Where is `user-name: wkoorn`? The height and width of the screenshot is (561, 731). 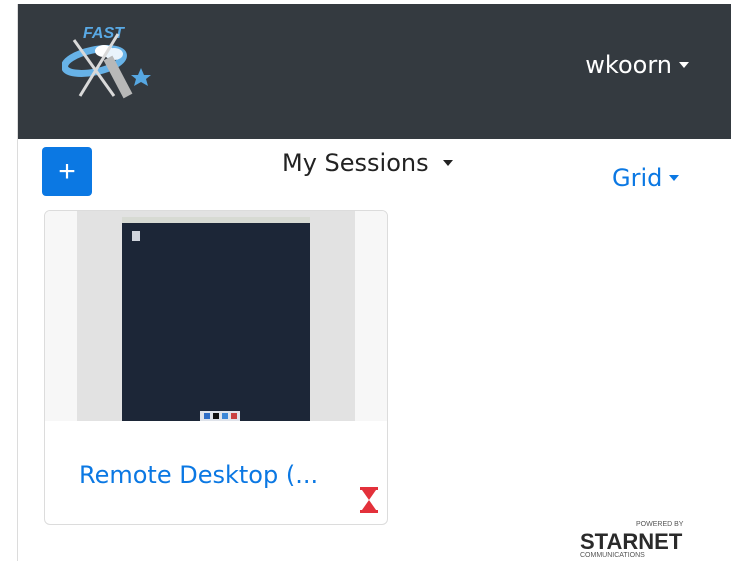
user-name: wkoorn is located at coordinates (628, 65).